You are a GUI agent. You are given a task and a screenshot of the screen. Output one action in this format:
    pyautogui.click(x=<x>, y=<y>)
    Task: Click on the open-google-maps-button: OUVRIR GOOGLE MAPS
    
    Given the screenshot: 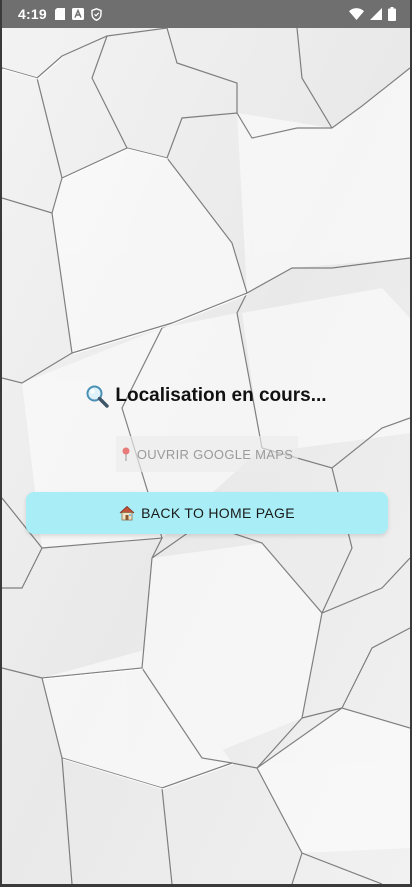 What is the action you would take?
    pyautogui.click(x=207, y=454)
    